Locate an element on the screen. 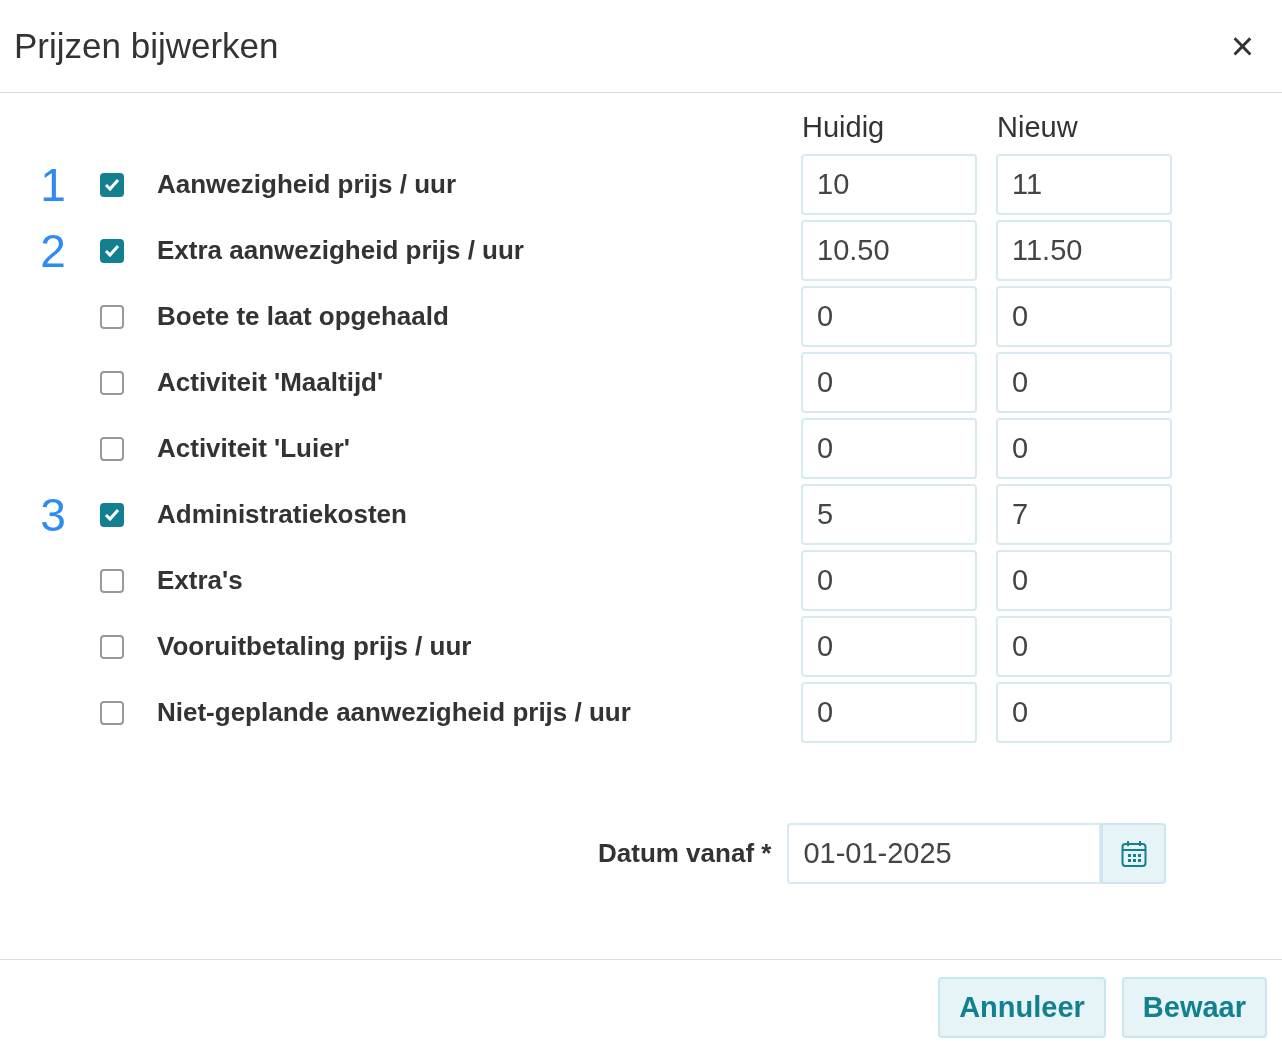 The image size is (1282, 1048). dialog-title: Prijzen bijwerken is located at coordinates (146, 46).